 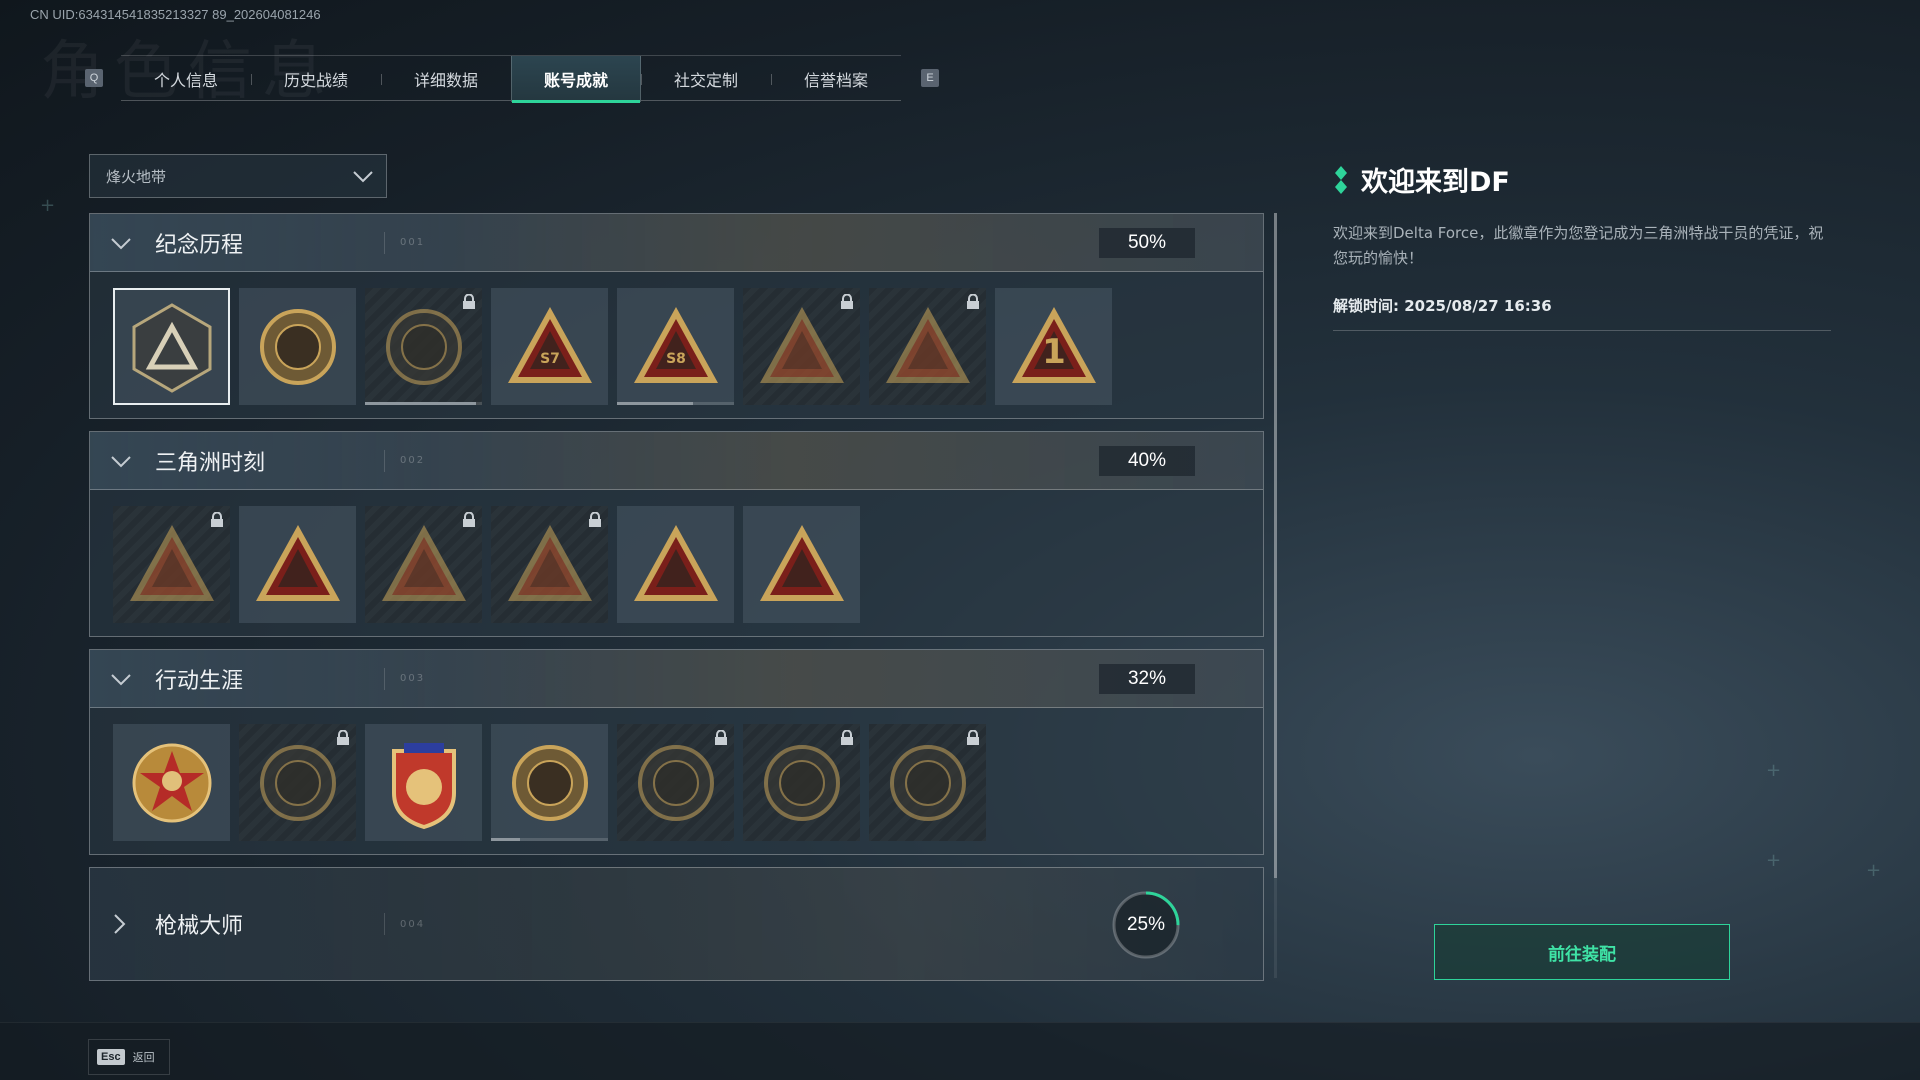 I want to click on next-tab-key-icon: E, so click(x=930, y=78).